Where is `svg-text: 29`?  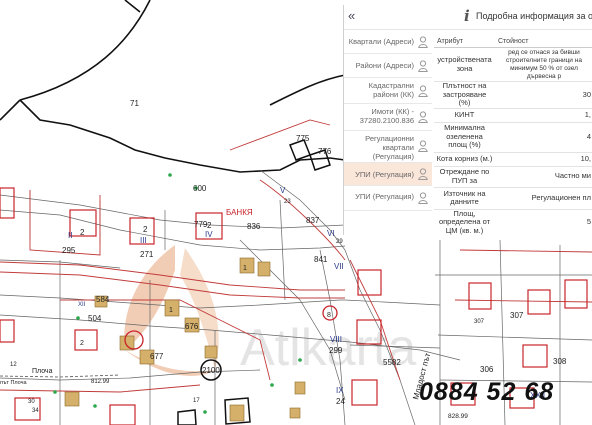
svg-text: 29 is located at coordinates (339, 242).